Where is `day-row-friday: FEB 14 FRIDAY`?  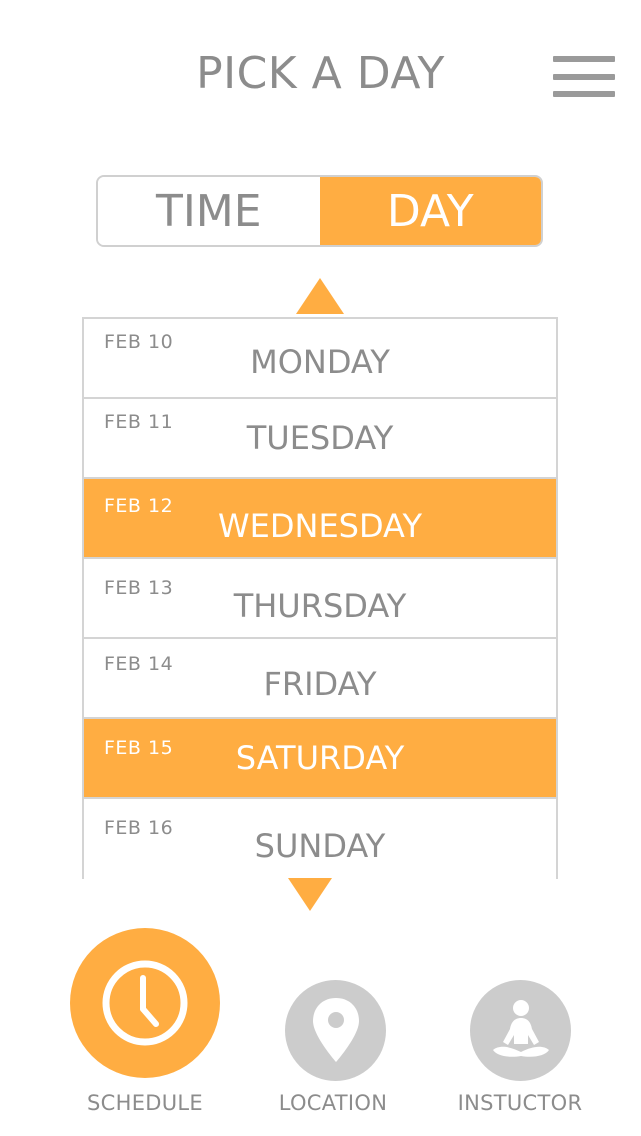
day-row-friday: FEB 14 FRIDAY is located at coordinates (320, 679).